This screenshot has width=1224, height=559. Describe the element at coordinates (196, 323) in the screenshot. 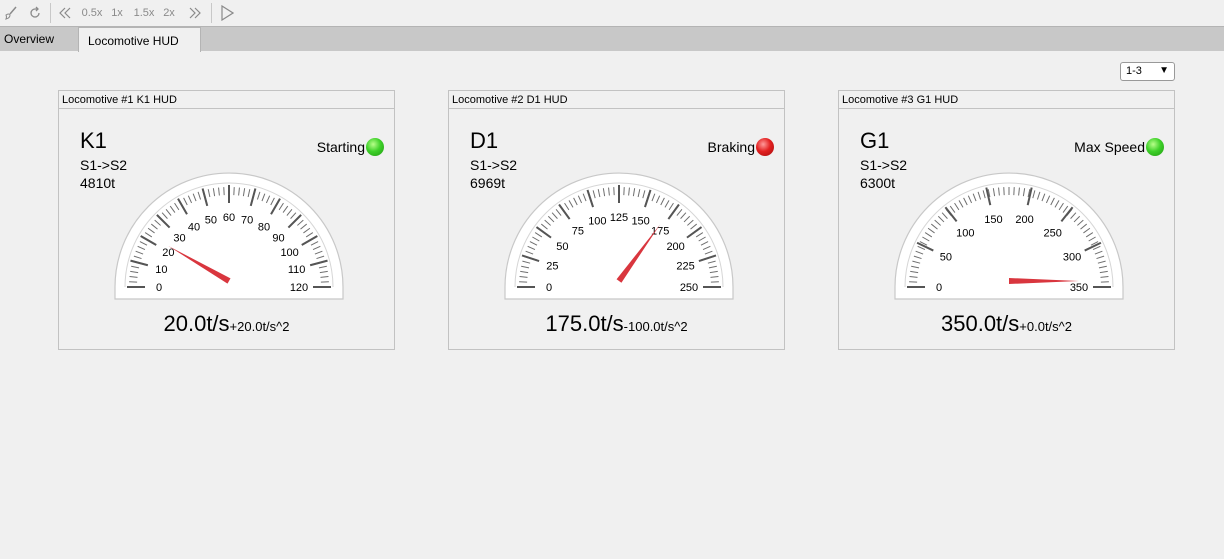

I see `speed-value: 20.0t/s` at that location.